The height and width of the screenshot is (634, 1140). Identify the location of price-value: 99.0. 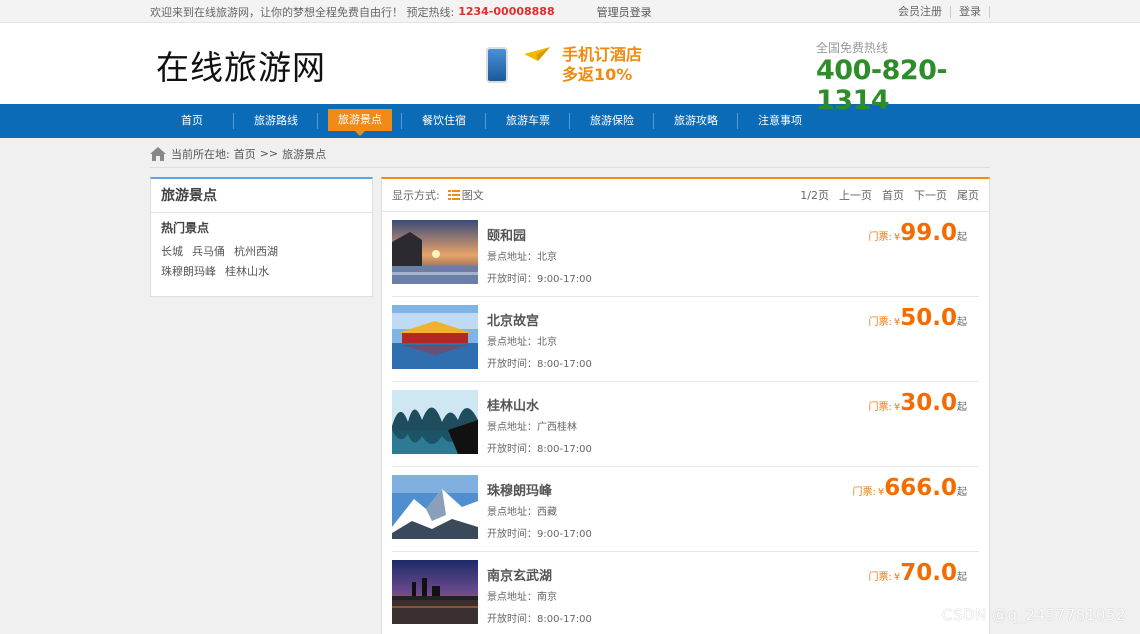
(928, 233).